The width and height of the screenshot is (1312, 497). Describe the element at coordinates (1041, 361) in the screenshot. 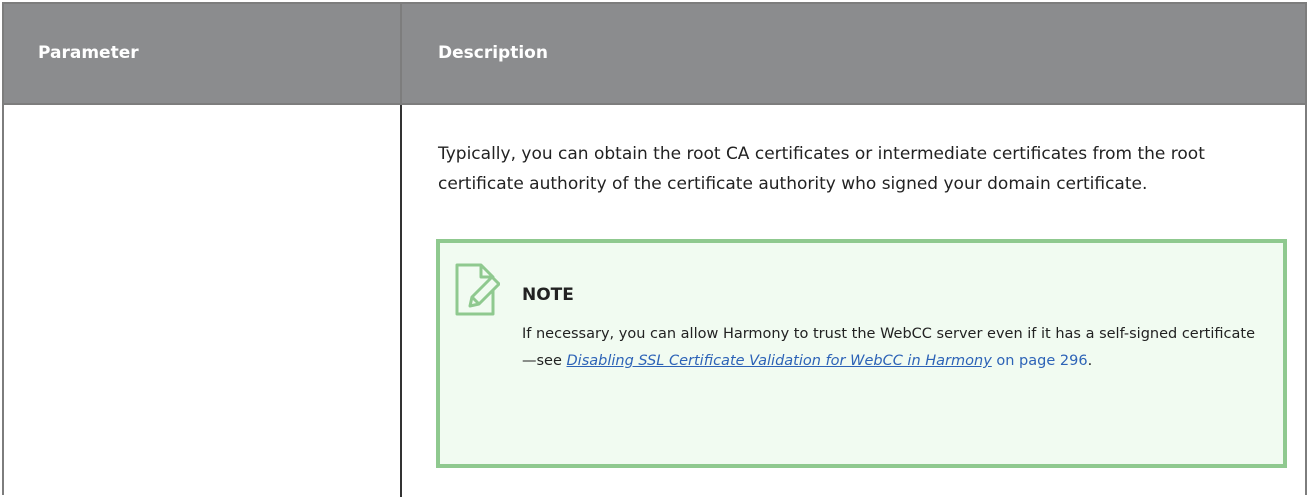

I see `page-reference-link: on page 296` at that location.